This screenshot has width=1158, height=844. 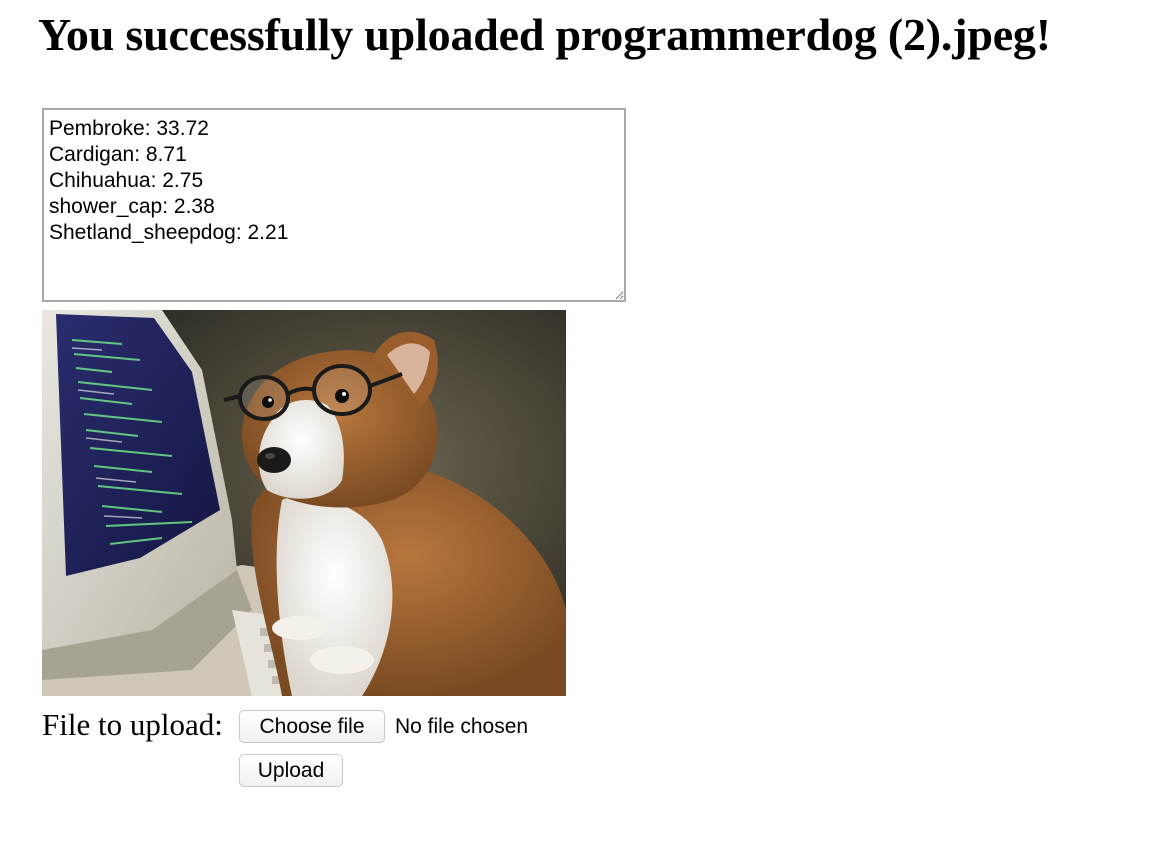 I want to click on file-to-upload-label: File to upload:, so click(x=132, y=724).